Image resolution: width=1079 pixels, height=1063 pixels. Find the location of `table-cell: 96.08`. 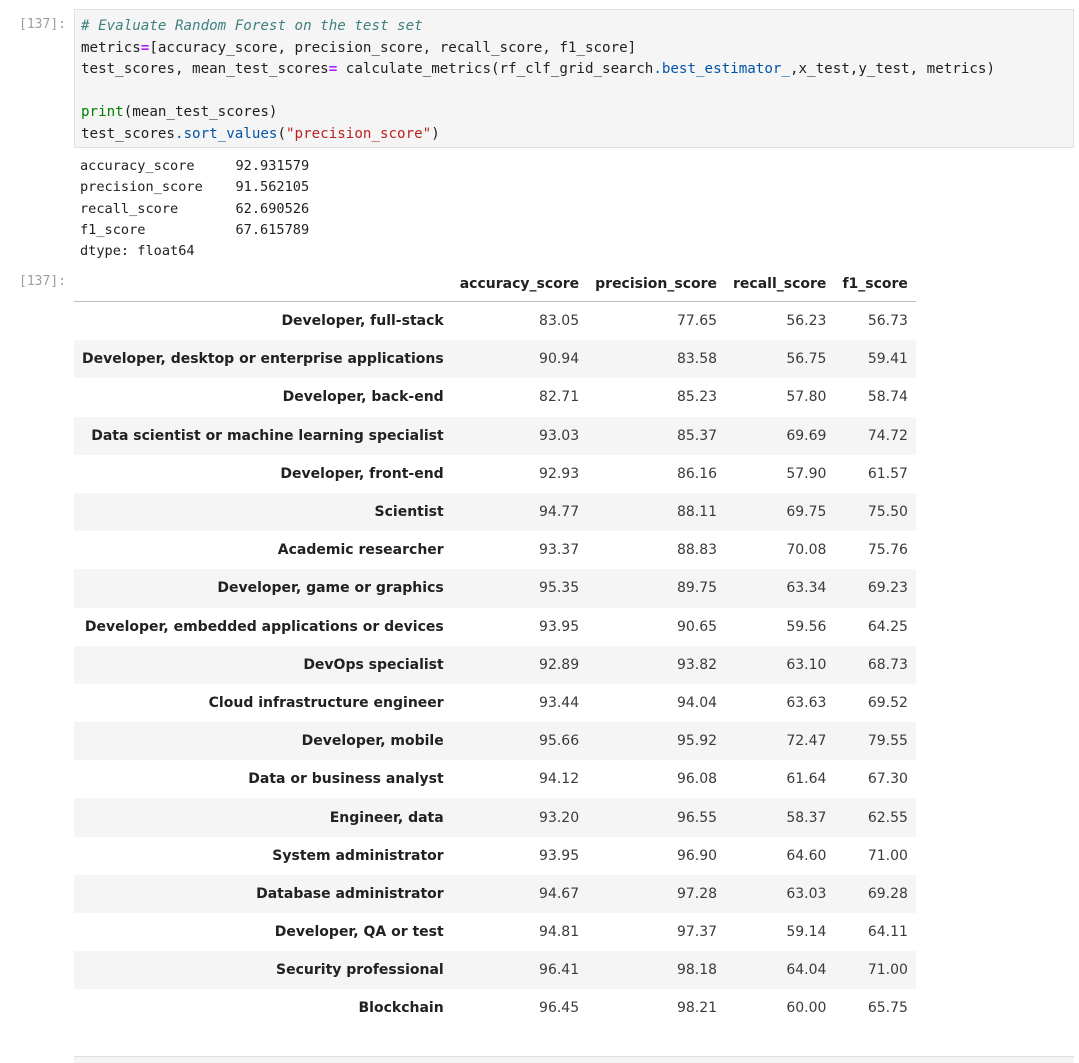

table-cell: 96.08 is located at coordinates (697, 779).